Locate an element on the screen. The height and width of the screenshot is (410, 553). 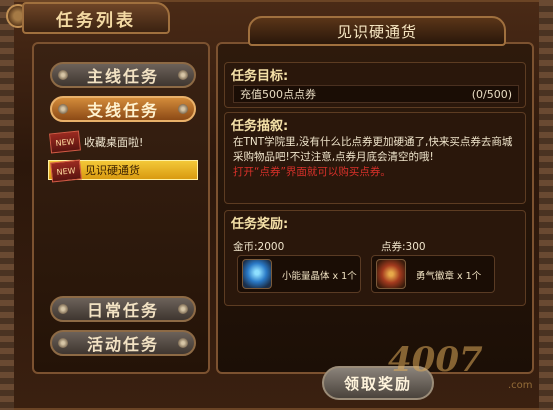
gold-reward: 金币:2000 is located at coordinates (259, 247).